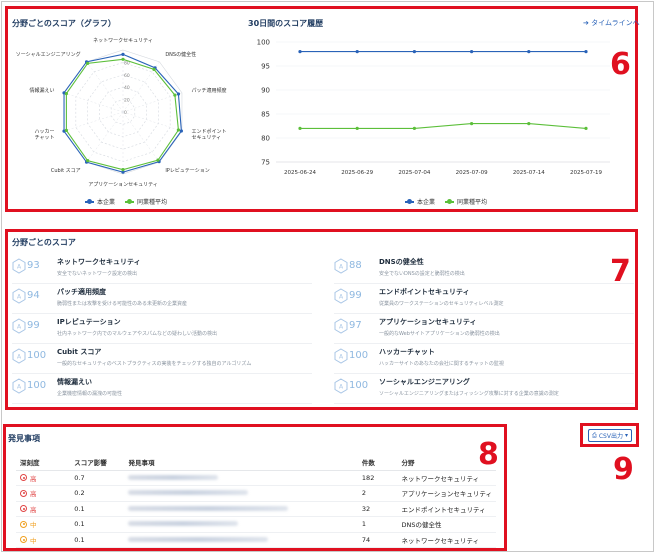  What do you see at coordinates (256, 509) in the screenshot?
I see `findings-row: 高 0.1 32 エンドポイントセキュリティ` at bounding box center [256, 509].